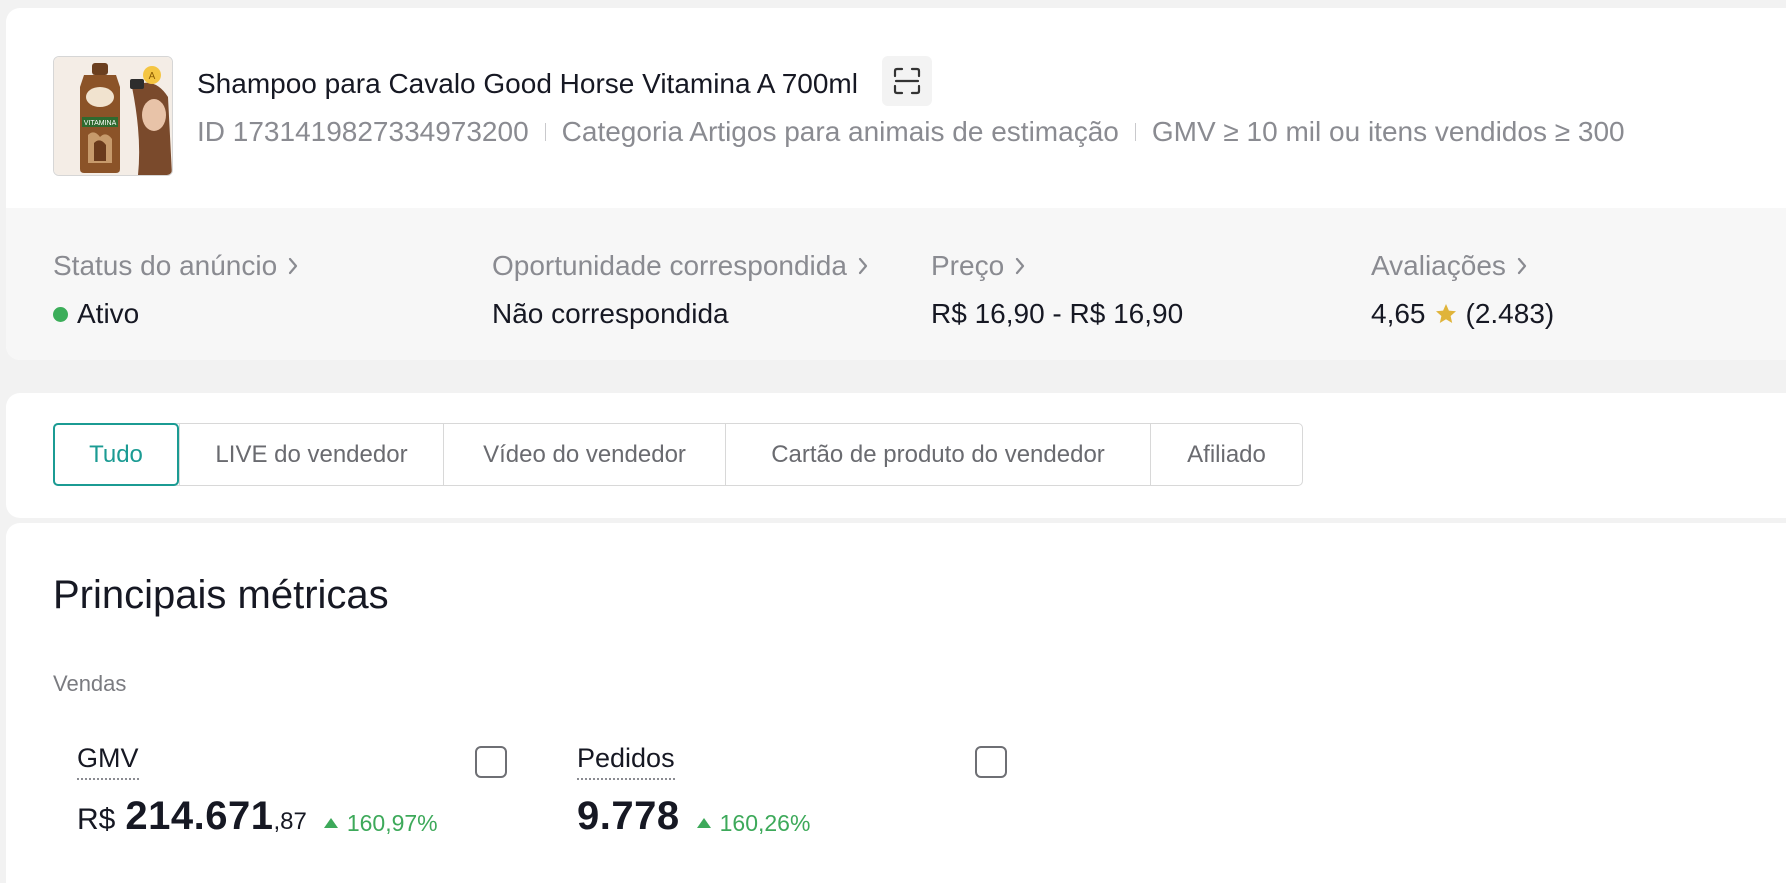  I want to click on metric-gmv-currency: R$, so click(96, 819).